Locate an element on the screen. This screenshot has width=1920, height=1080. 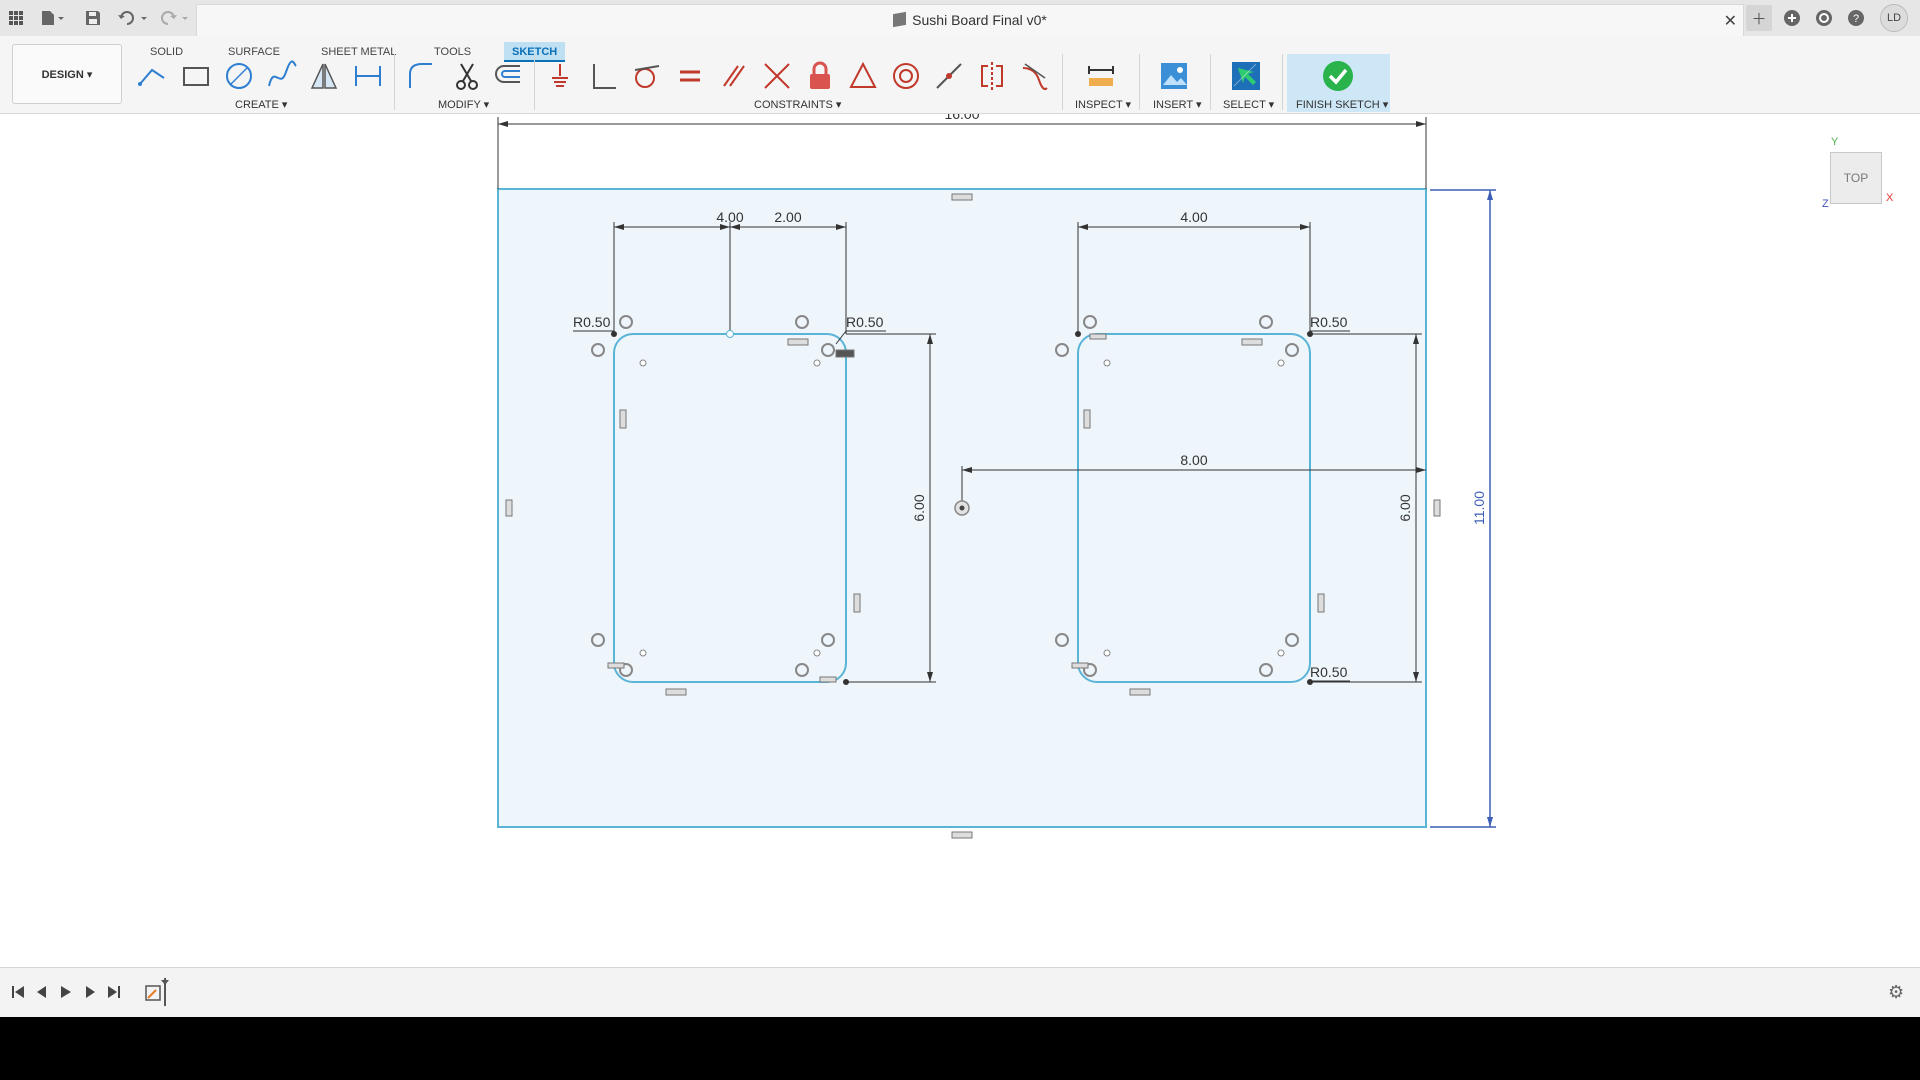
inspect-group-label: INSPECT ▾ is located at coordinates (1103, 104).